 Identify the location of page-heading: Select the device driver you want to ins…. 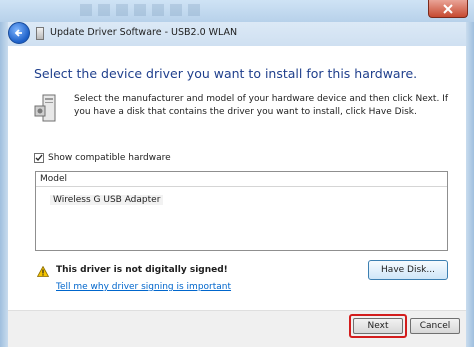
(226, 73).